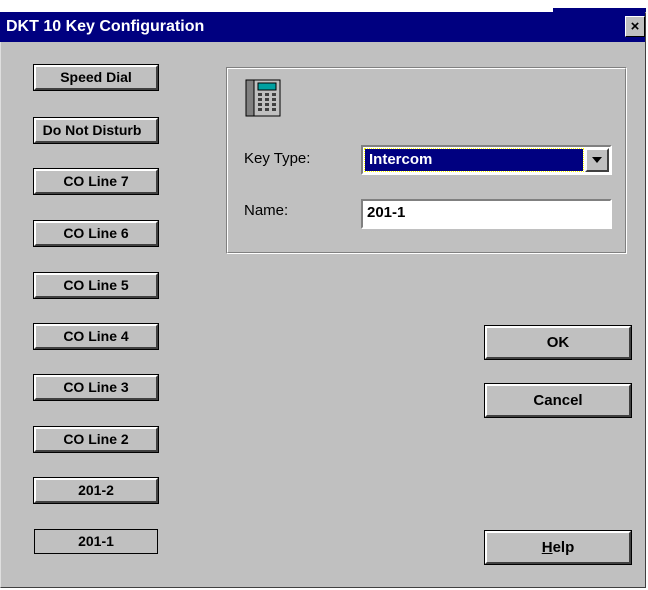  Describe the element at coordinates (96, 130) in the screenshot. I see `key-button-do-not-disturb: Do Not Disturb` at that location.